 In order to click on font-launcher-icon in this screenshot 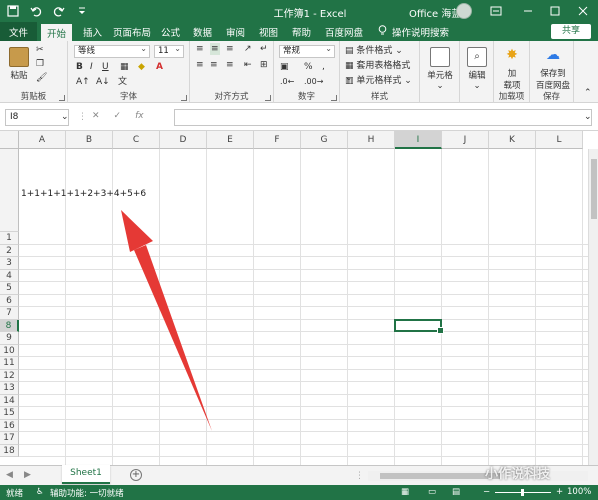, I will do `click(184, 98)`.